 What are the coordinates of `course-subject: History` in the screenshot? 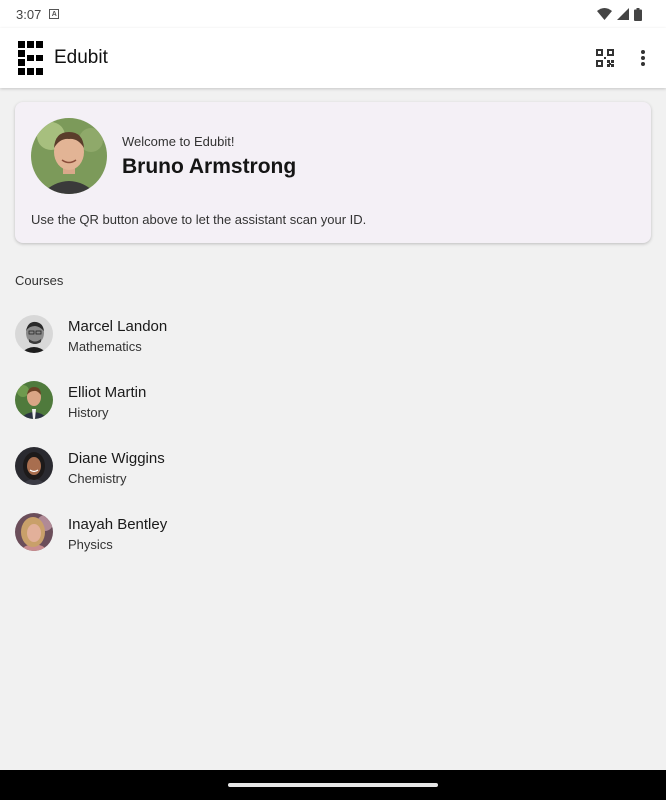 It's located at (88, 412).